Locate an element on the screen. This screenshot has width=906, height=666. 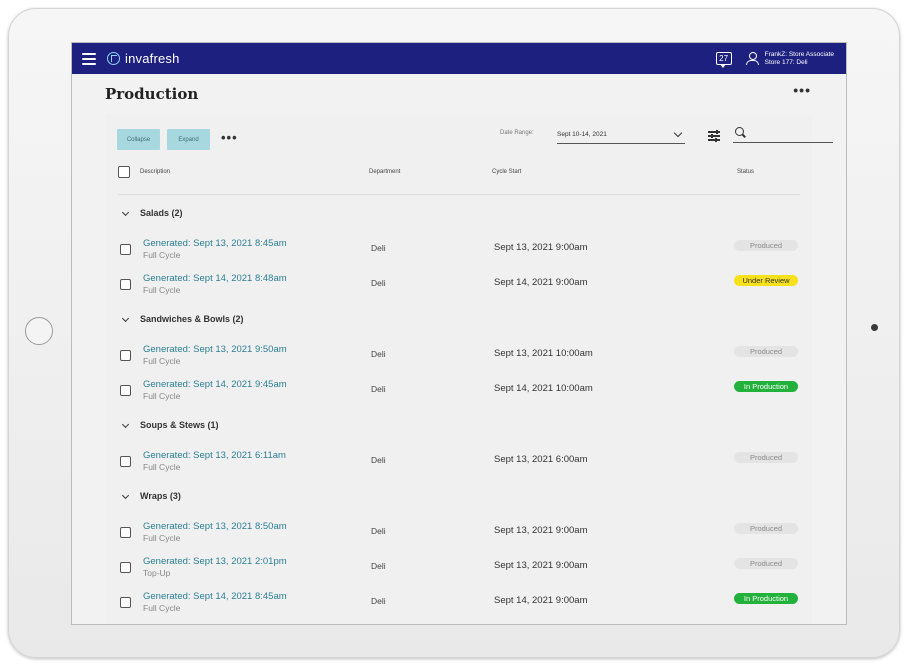
row-cycle-start: Sept 13, 2021 6:00am is located at coordinates (541, 459).